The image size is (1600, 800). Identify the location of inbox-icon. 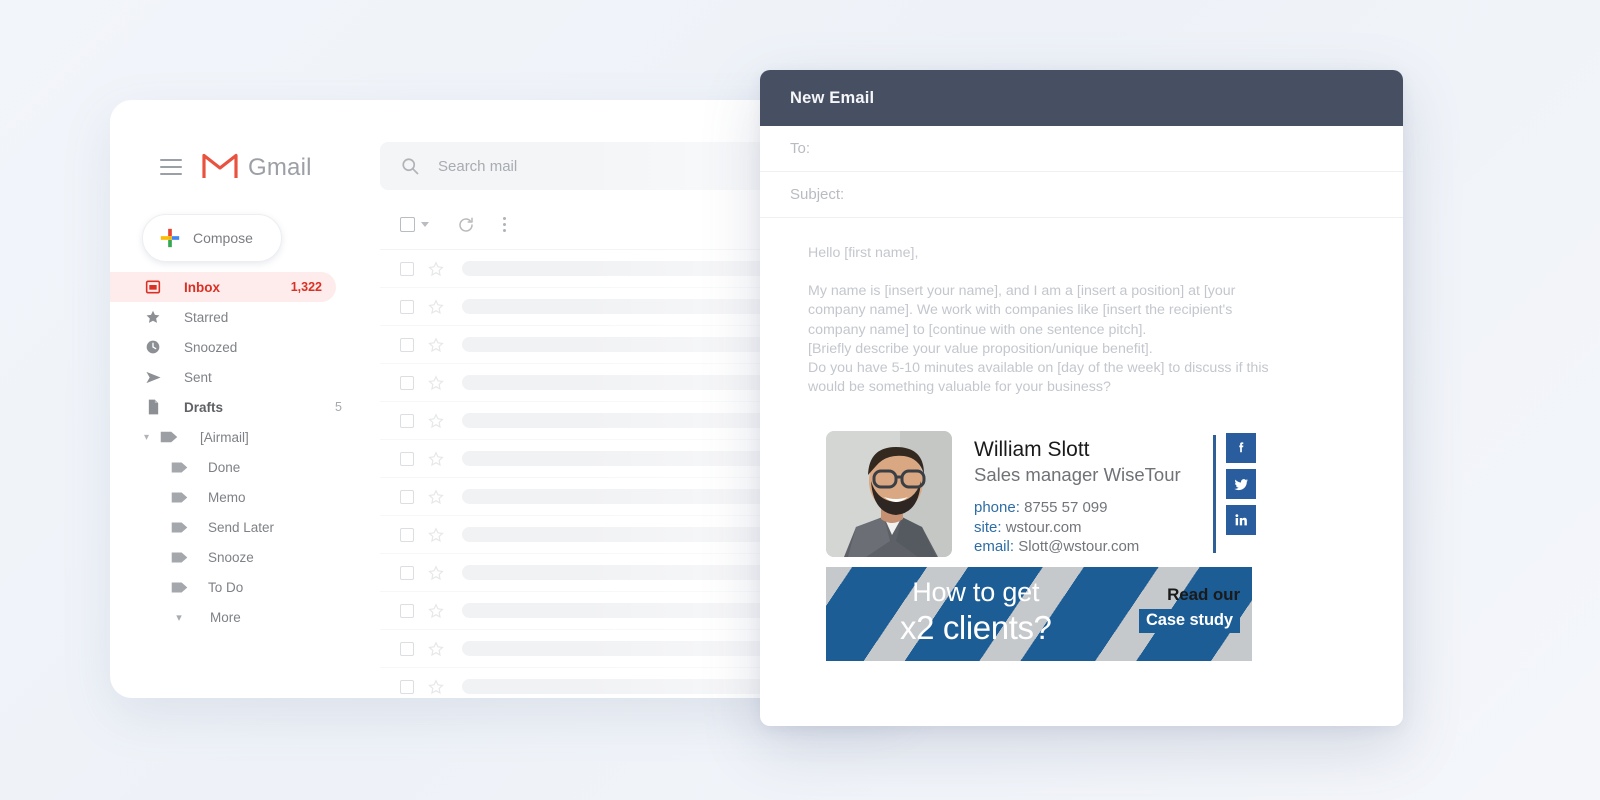
(153, 287).